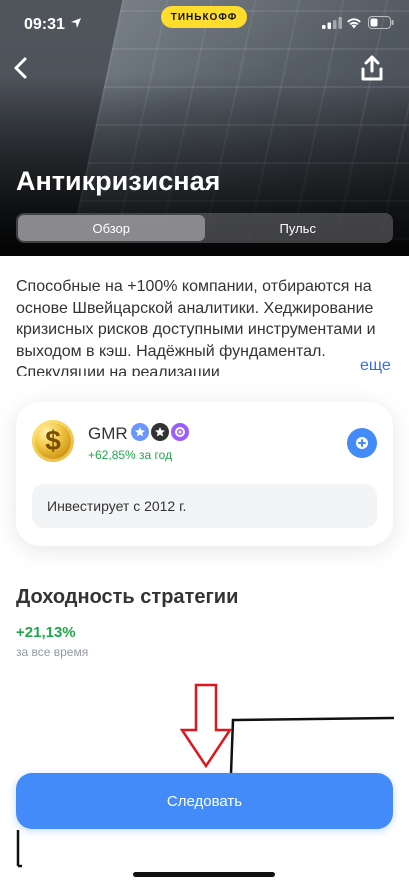  Describe the element at coordinates (22, 68) in the screenshot. I see `back-chevron-icon` at that location.